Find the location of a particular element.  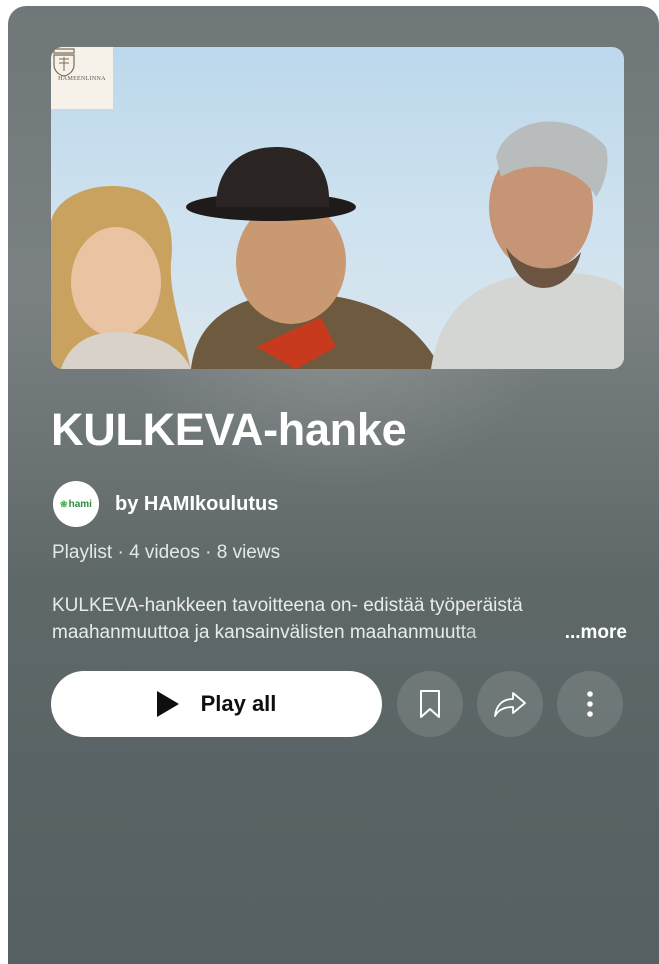

bookmark-icon is located at coordinates (430, 704).